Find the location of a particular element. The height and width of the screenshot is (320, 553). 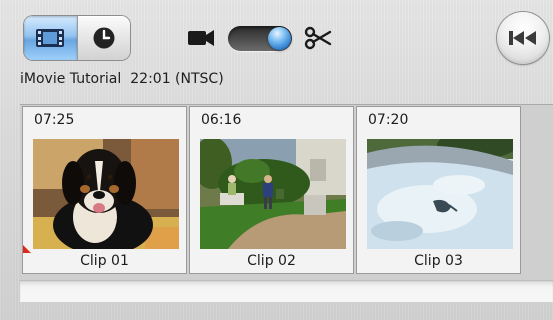

clip-pane-scrollbar is located at coordinates (286, 291).